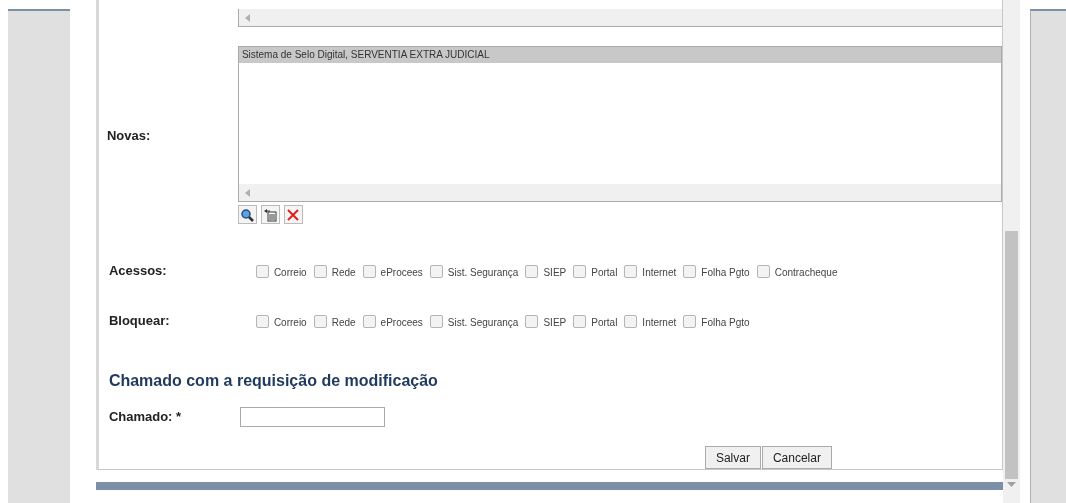 The width and height of the screenshot is (1066, 503). What do you see at coordinates (806, 272) in the screenshot?
I see `checkbox-label: Contracheque` at bounding box center [806, 272].